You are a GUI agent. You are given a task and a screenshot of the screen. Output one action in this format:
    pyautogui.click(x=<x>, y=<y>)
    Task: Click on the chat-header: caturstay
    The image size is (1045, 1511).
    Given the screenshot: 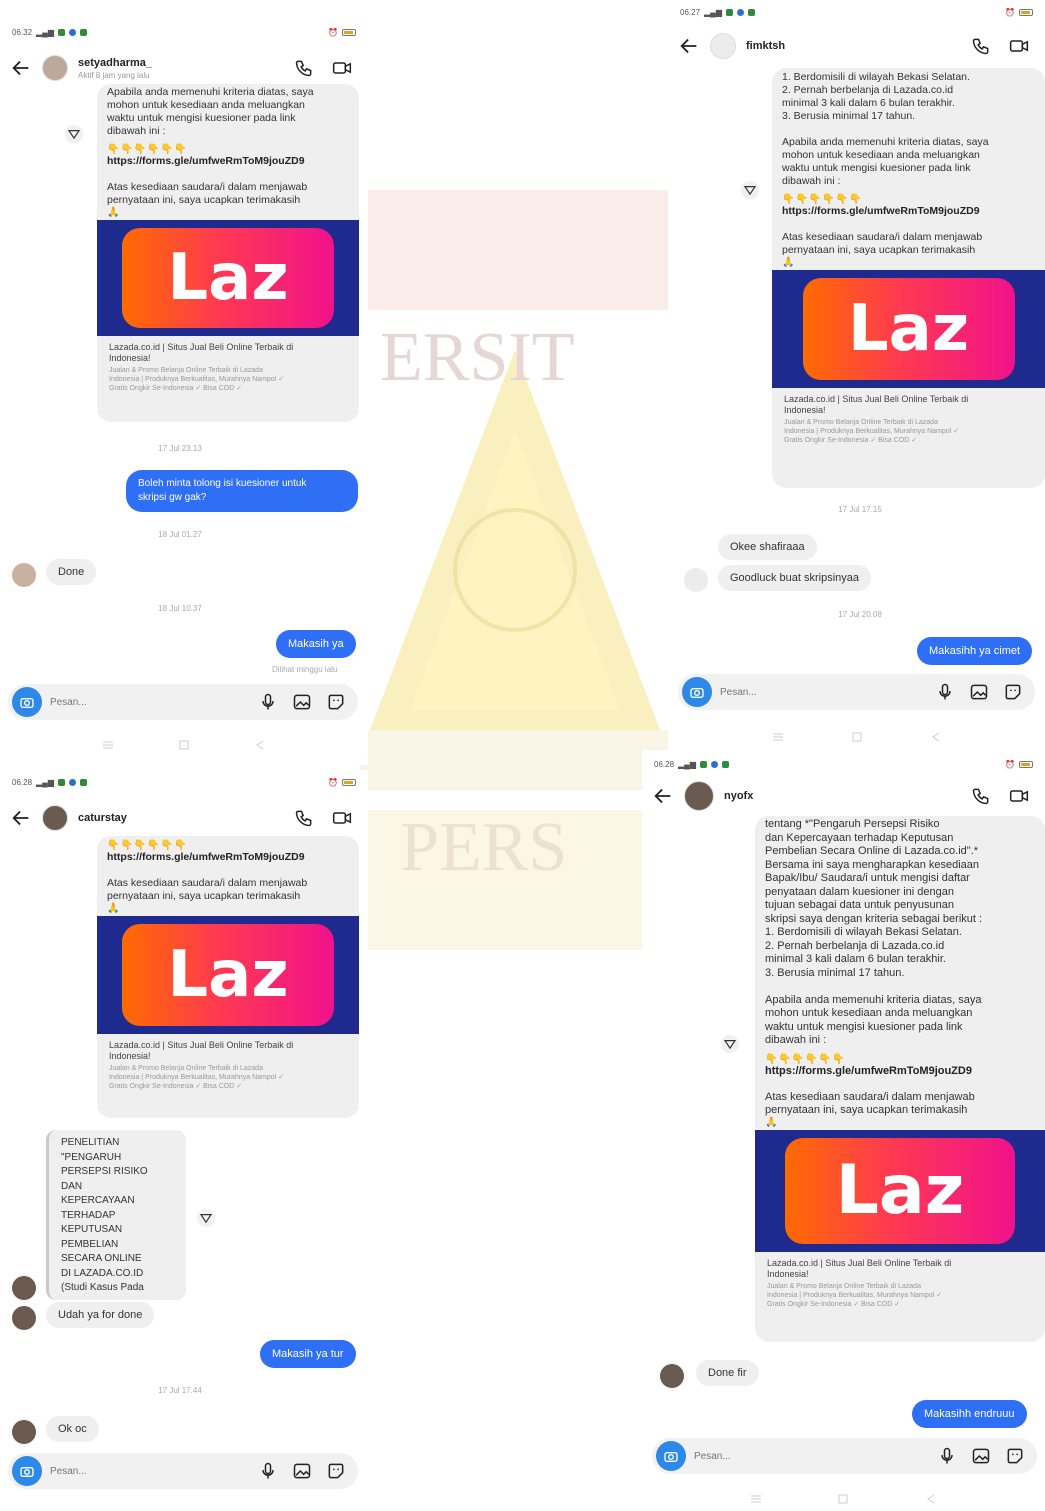 What is the action you would take?
    pyautogui.click(x=184, y=818)
    